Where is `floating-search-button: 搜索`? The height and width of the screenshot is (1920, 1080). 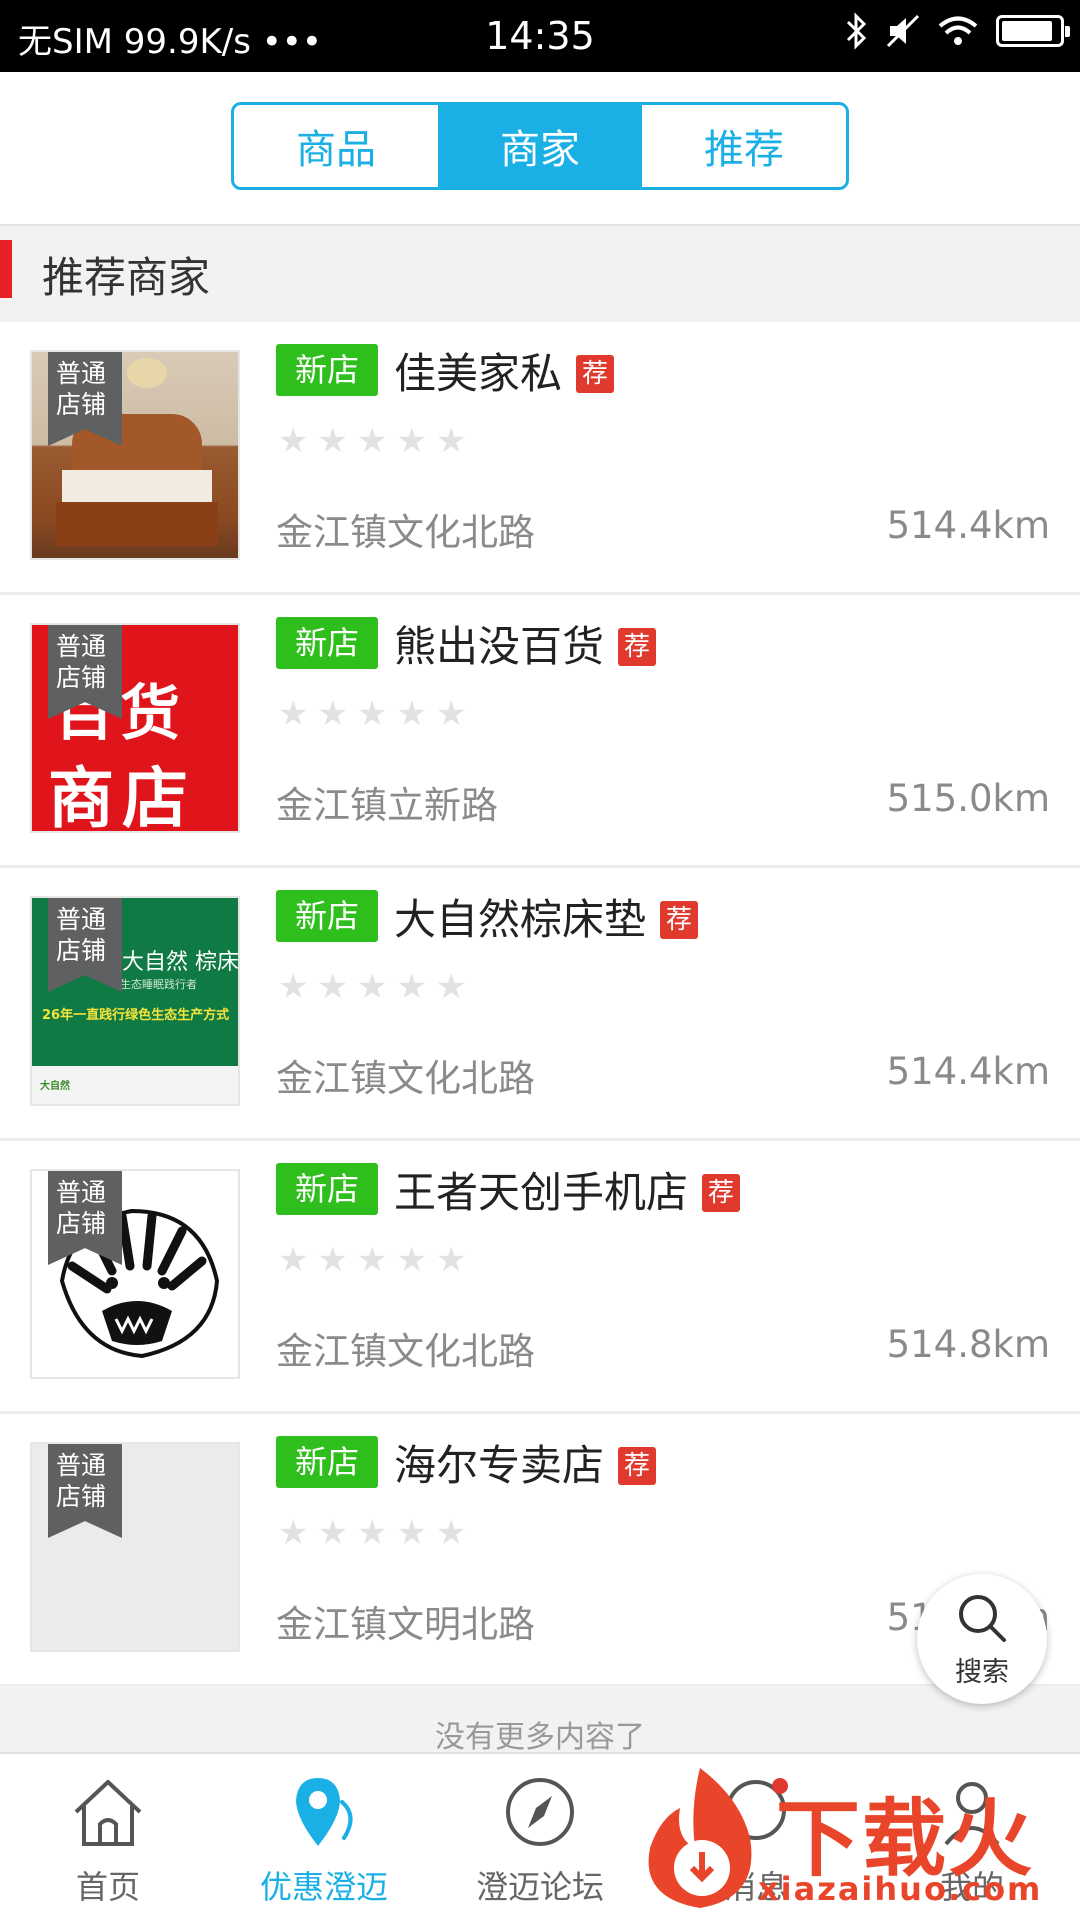 floating-search-button: 搜索 is located at coordinates (982, 1639).